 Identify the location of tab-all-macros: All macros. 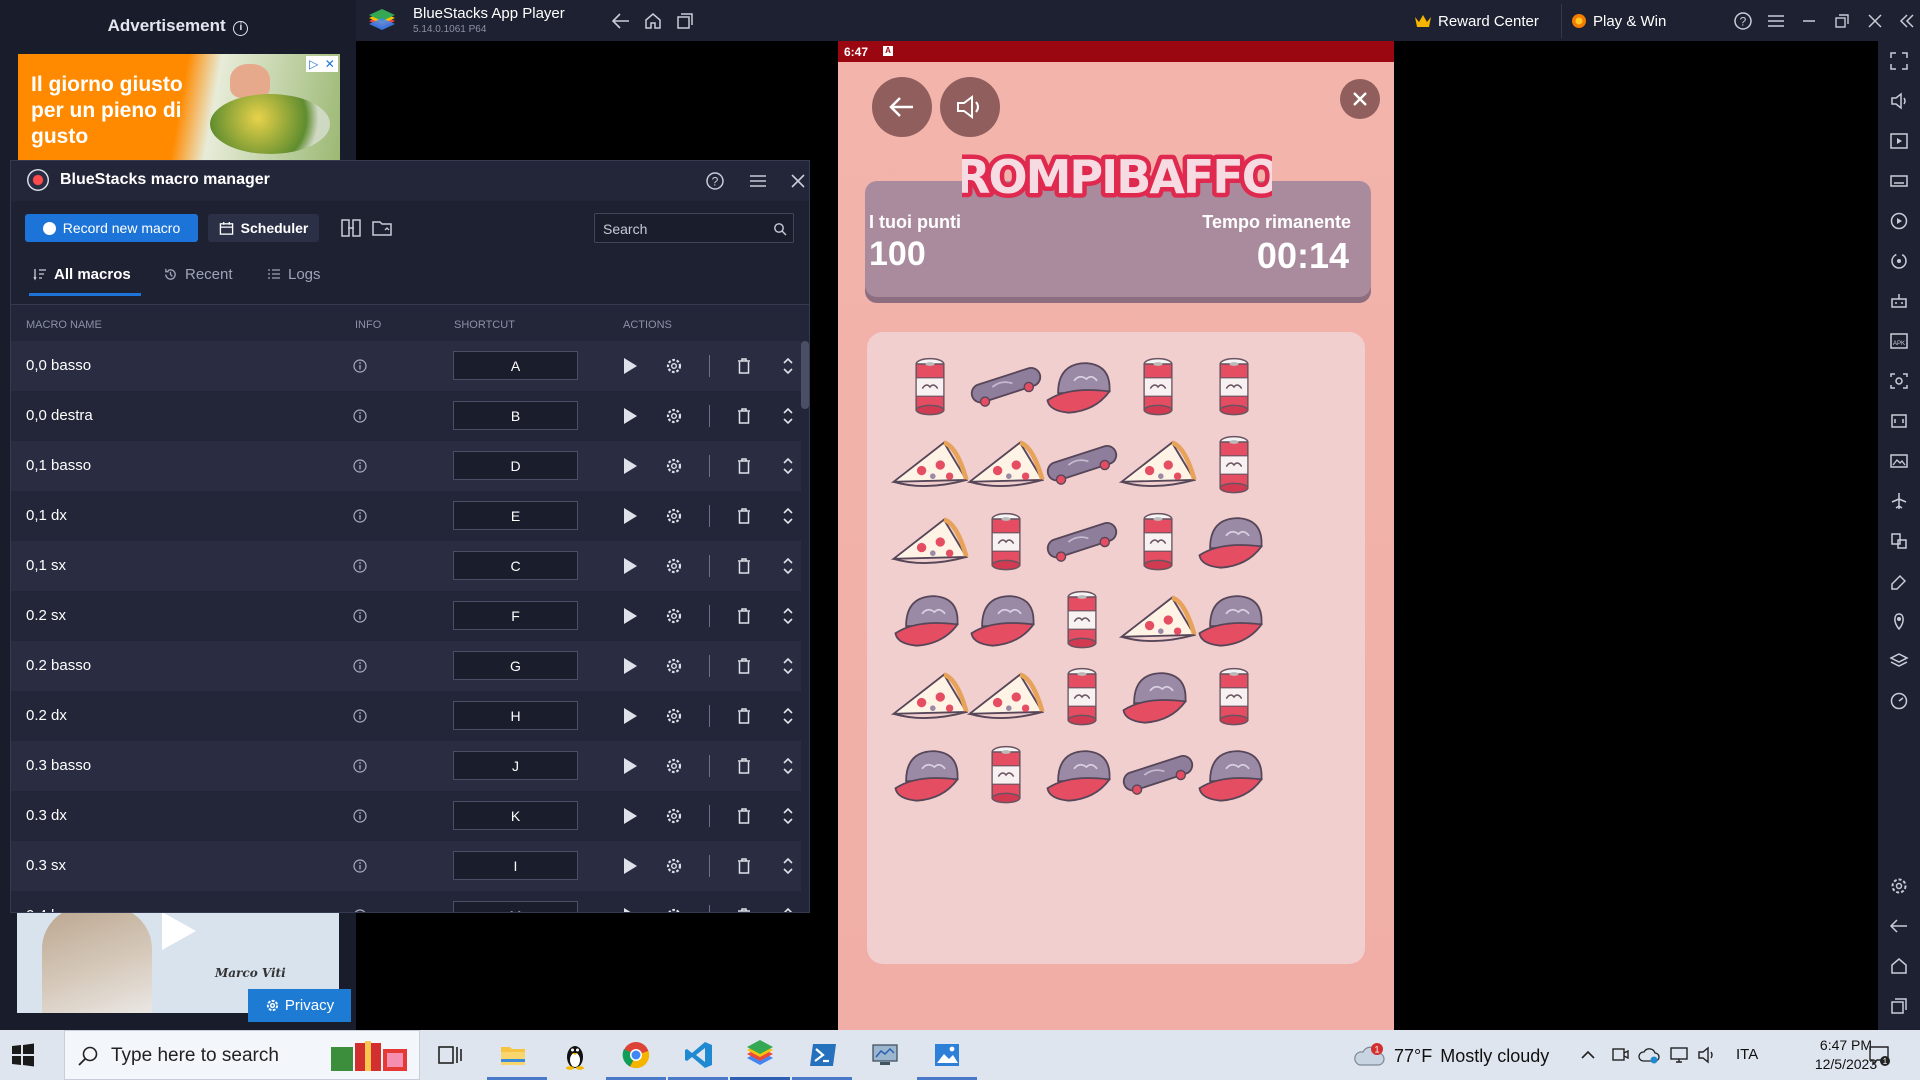
(82, 274).